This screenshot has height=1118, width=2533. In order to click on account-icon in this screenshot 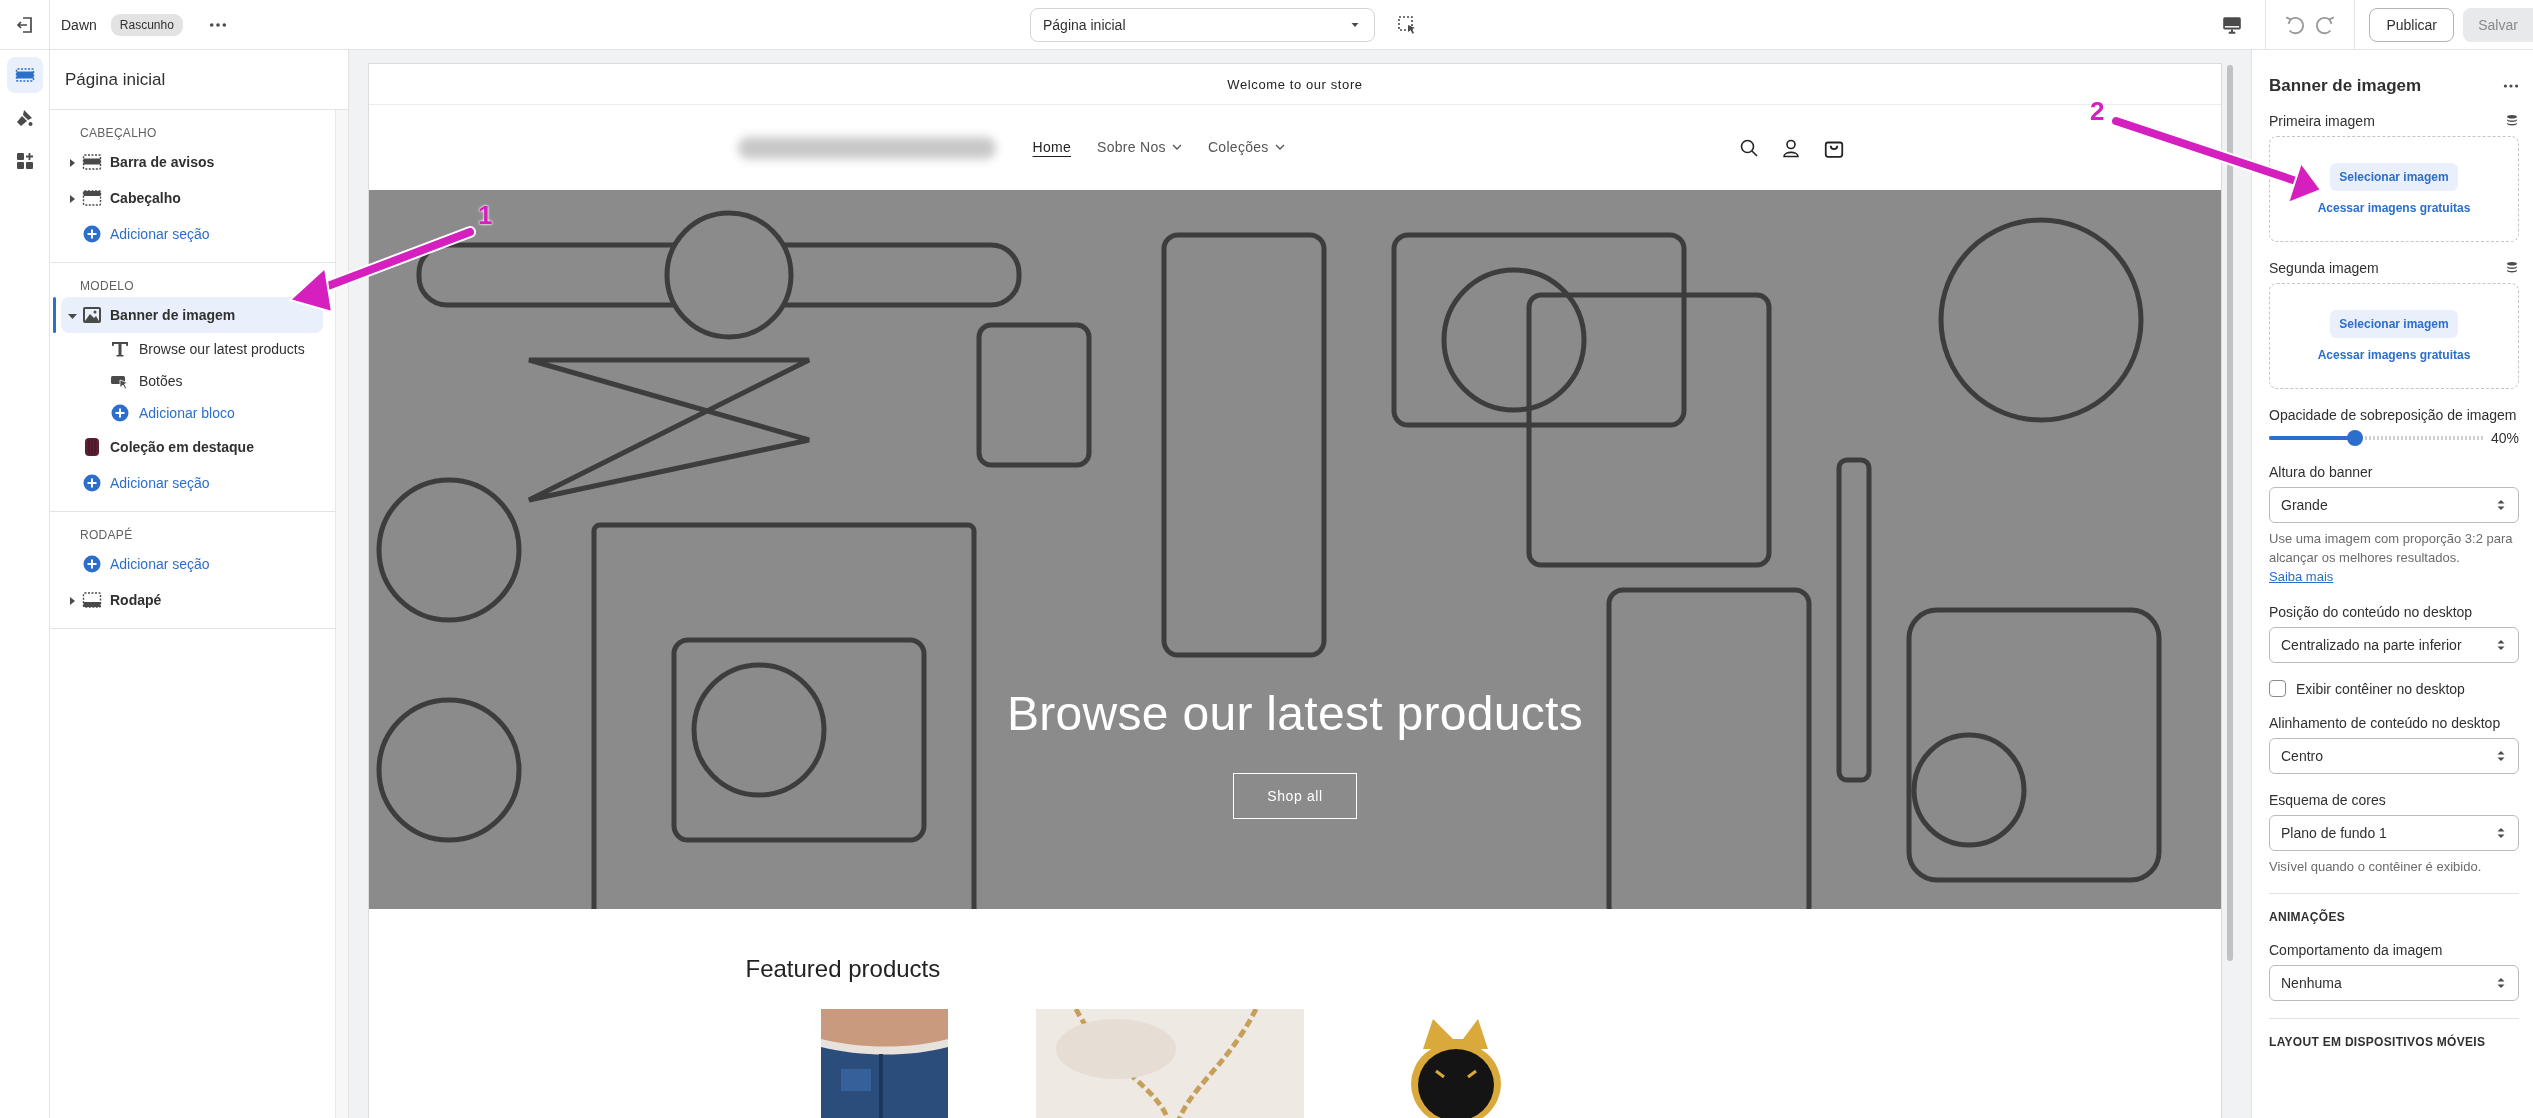, I will do `click(1790, 147)`.